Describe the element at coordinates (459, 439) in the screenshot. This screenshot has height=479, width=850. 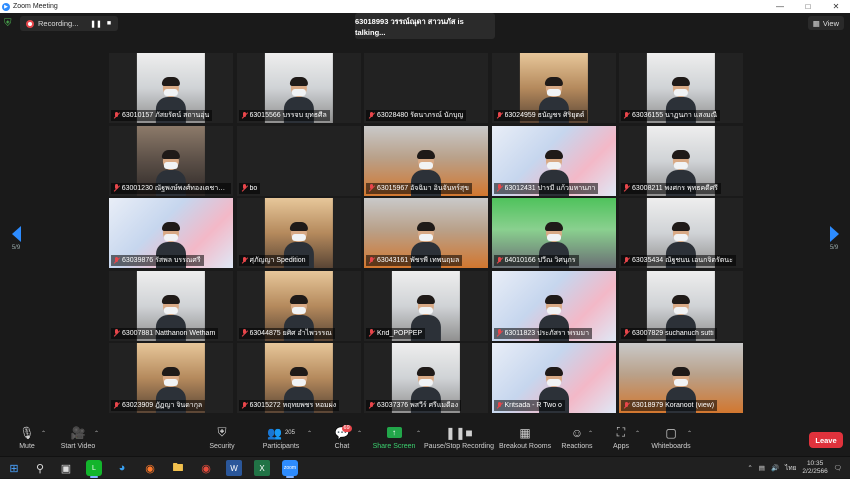
I see `pause-stop-recording-button: ❚❚■ Pause/Stop Recording` at that location.